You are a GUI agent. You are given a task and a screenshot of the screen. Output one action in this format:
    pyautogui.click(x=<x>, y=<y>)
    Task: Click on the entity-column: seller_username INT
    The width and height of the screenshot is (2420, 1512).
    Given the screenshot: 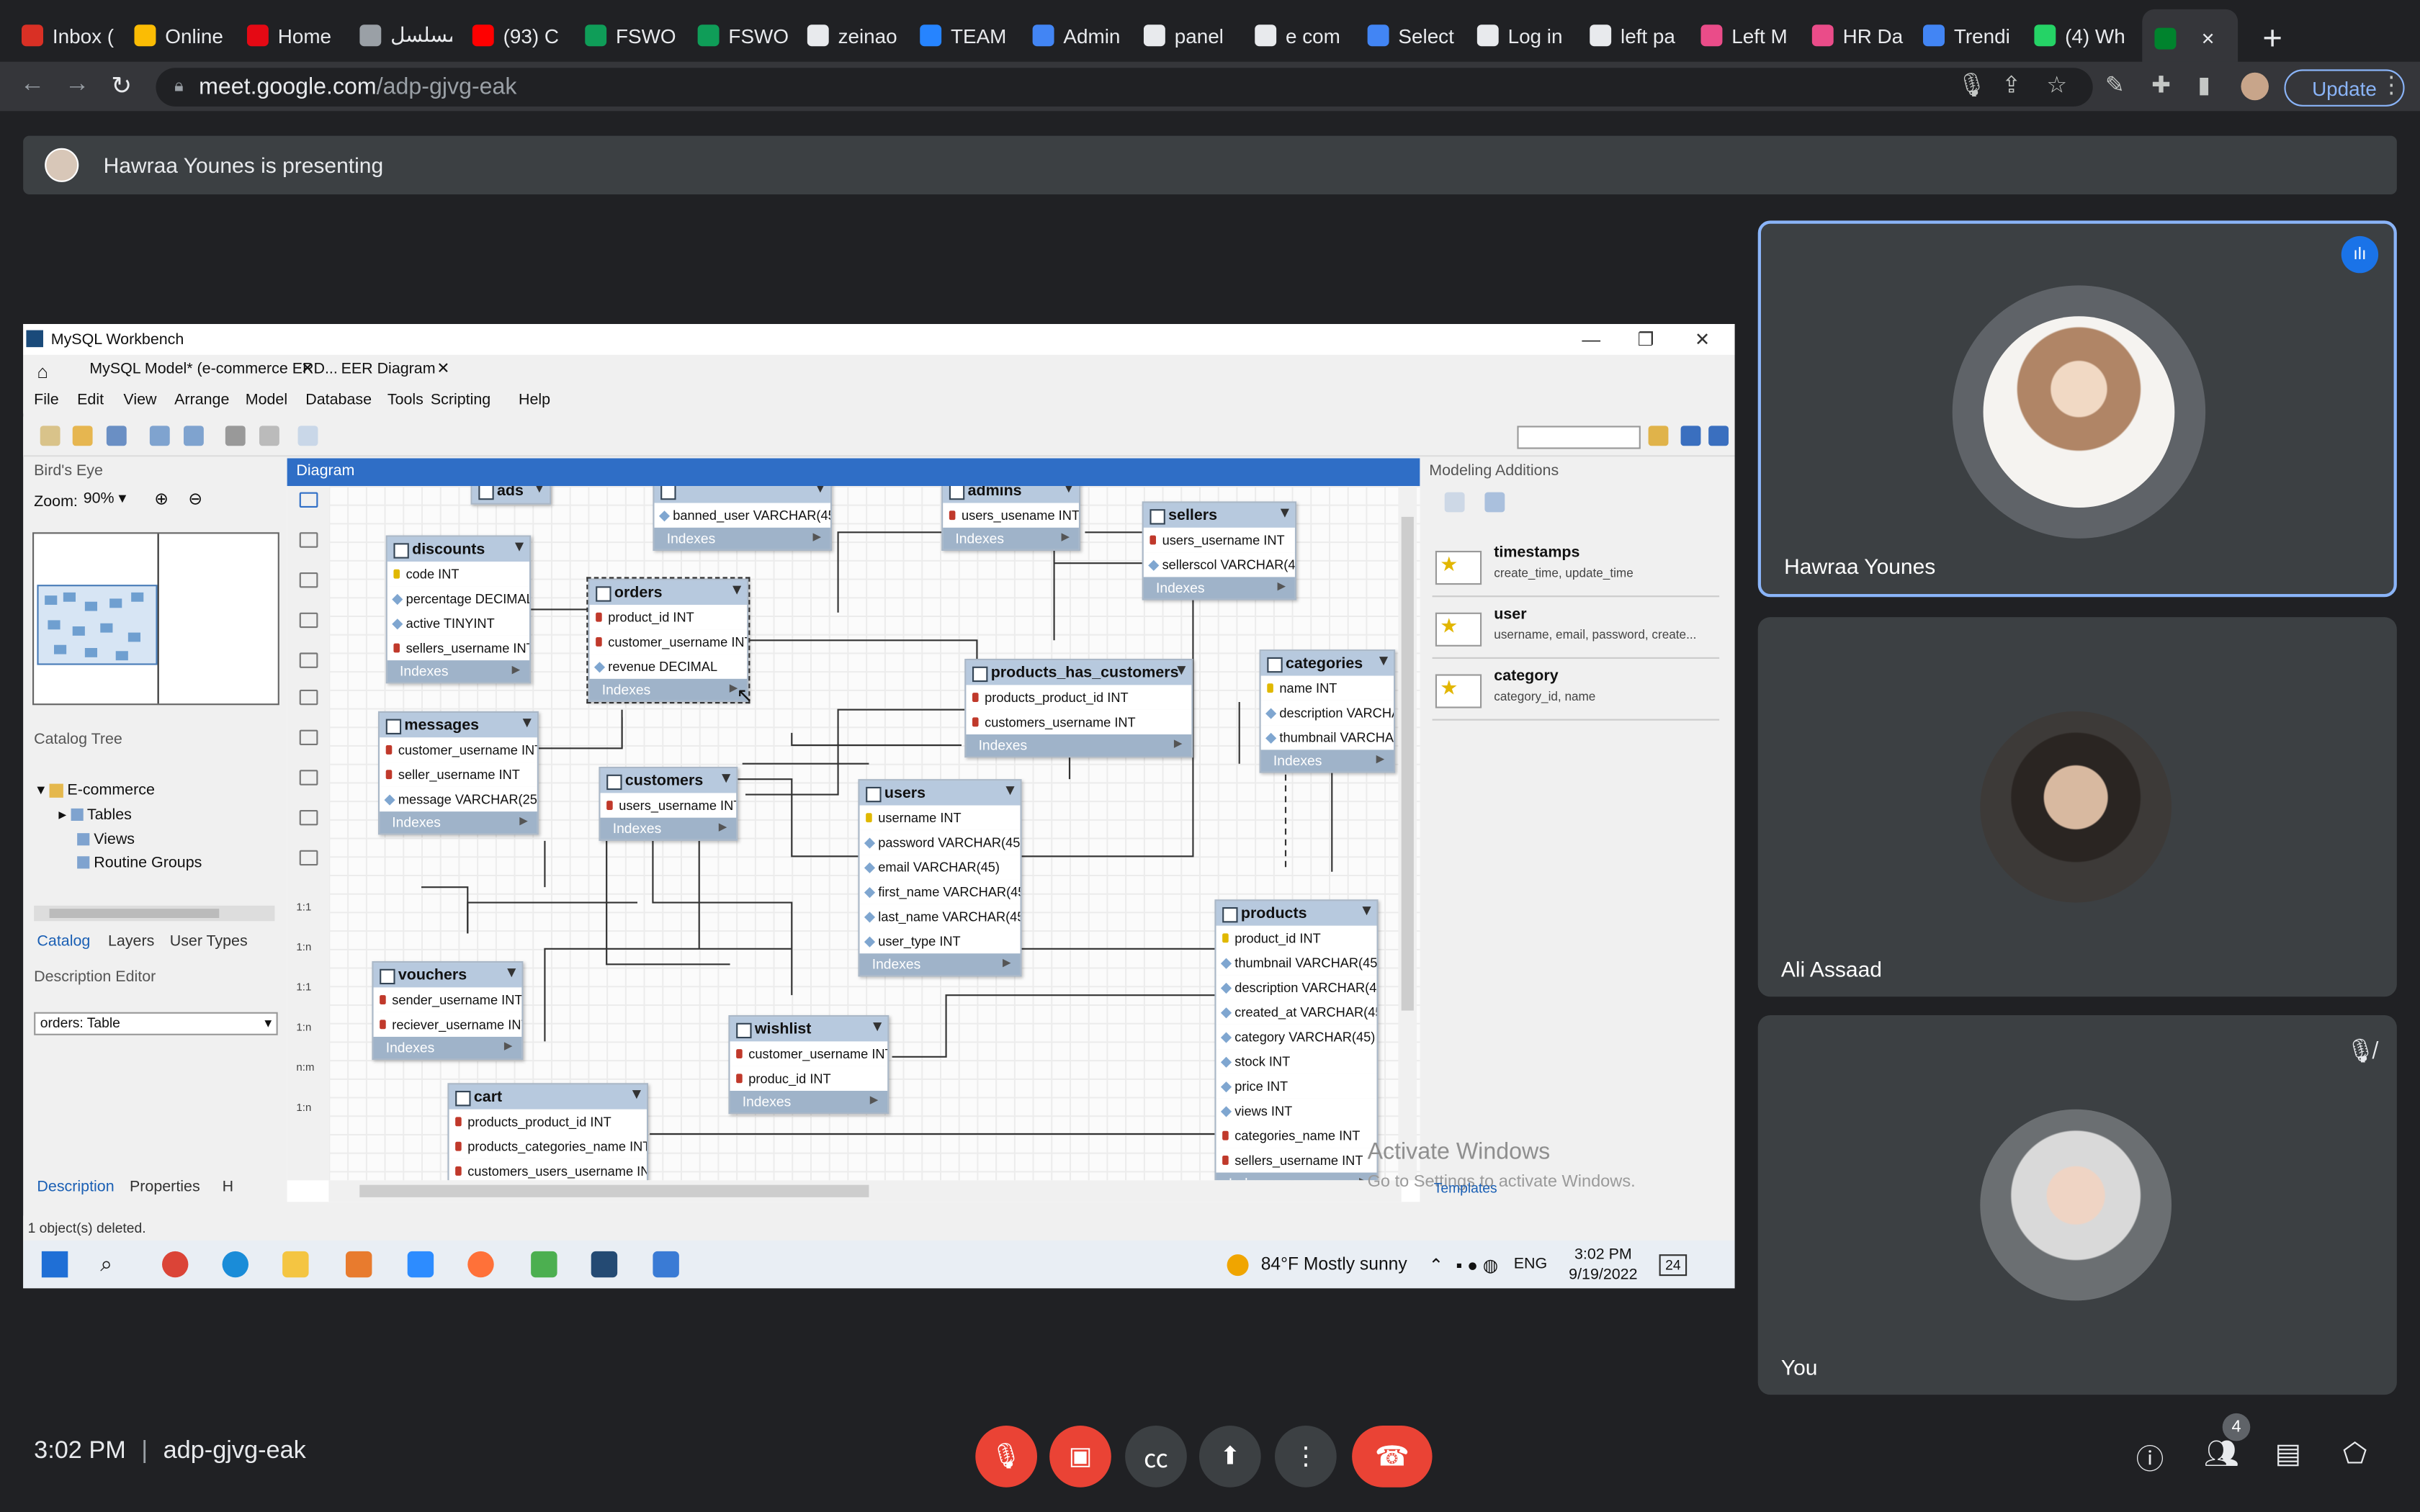 What is the action you would take?
    pyautogui.click(x=458, y=774)
    